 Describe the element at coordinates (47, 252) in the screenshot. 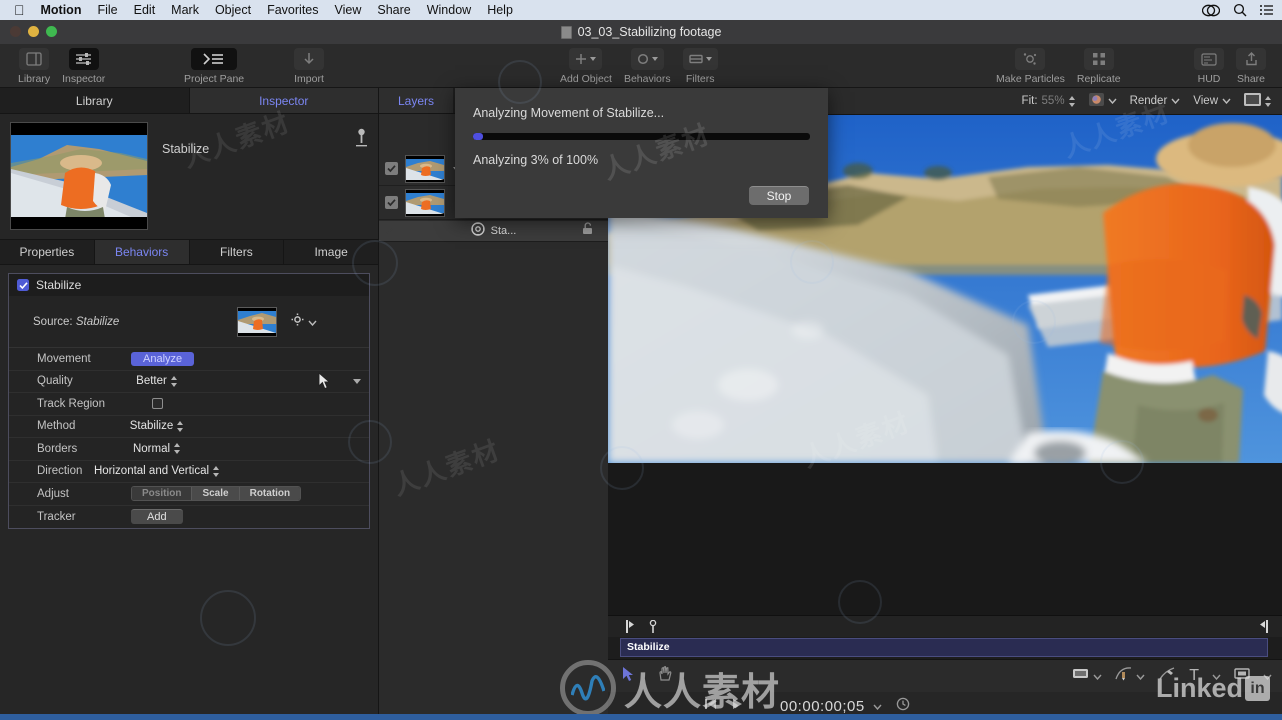

I see `tab-properties: Properties` at that location.